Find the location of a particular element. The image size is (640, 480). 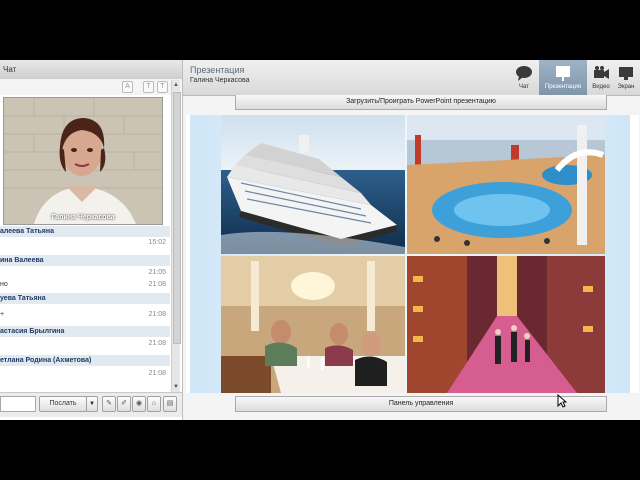

chat-message-input is located at coordinates (18, 404).